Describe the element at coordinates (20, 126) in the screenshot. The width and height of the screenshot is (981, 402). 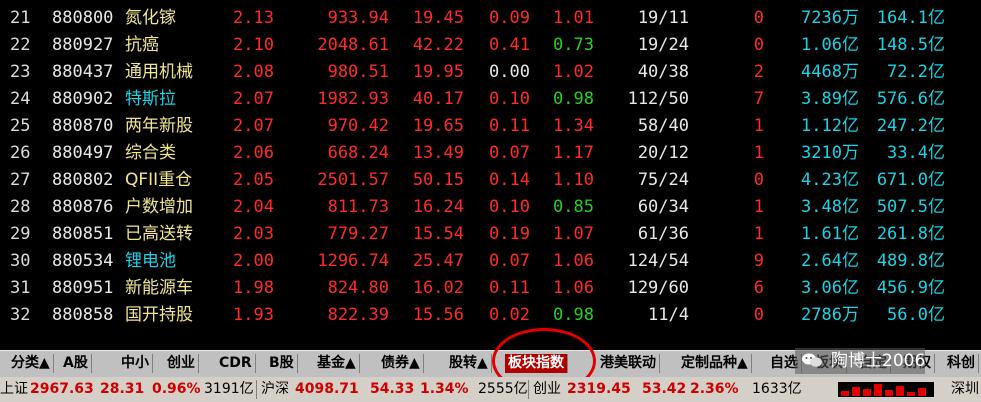
I see `cell-idx: 25` at that location.